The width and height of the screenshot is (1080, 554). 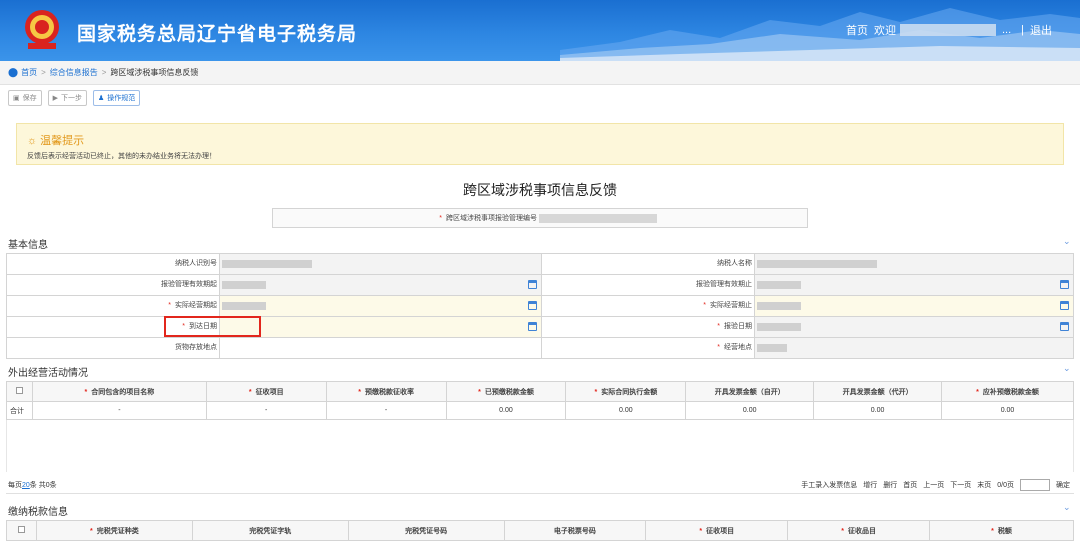 I want to click on save-button: ▣ 保存, so click(x=25, y=98).